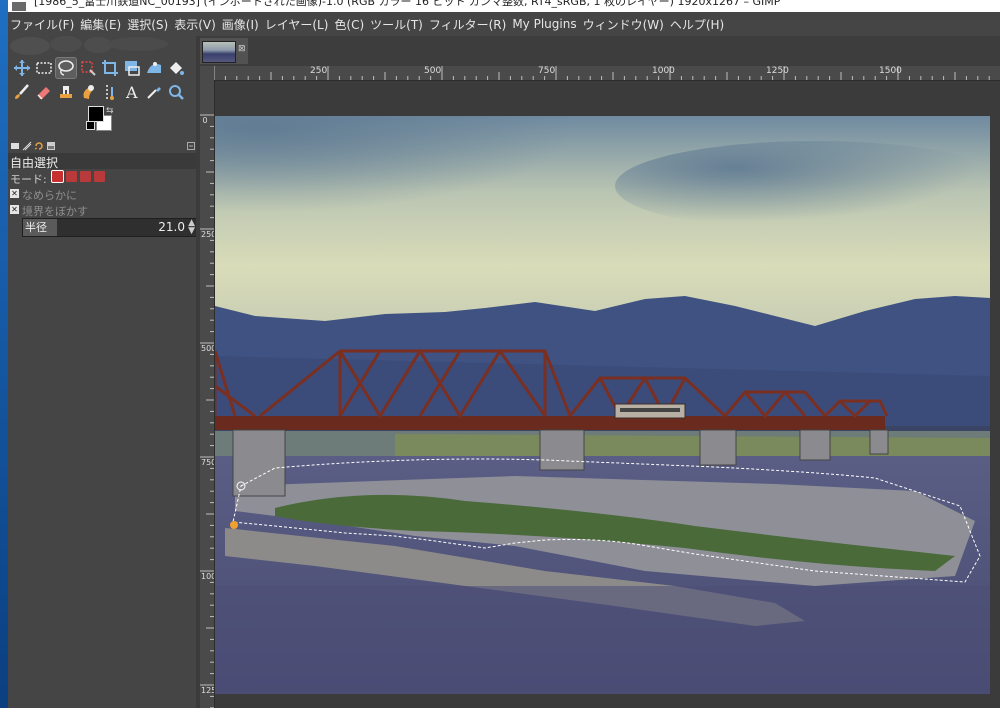 Image resolution: width=1000 pixels, height=708 pixels. I want to click on selection-anchor-handle, so click(234, 525).